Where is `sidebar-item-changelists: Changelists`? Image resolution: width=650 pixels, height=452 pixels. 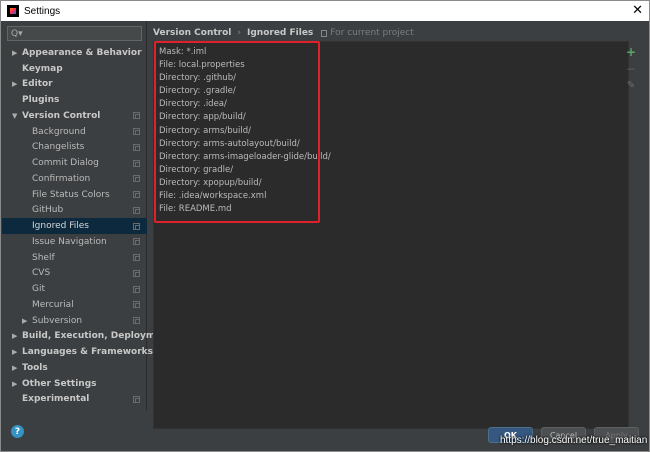 sidebar-item-changelists: Changelists is located at coordinates (74, 148).